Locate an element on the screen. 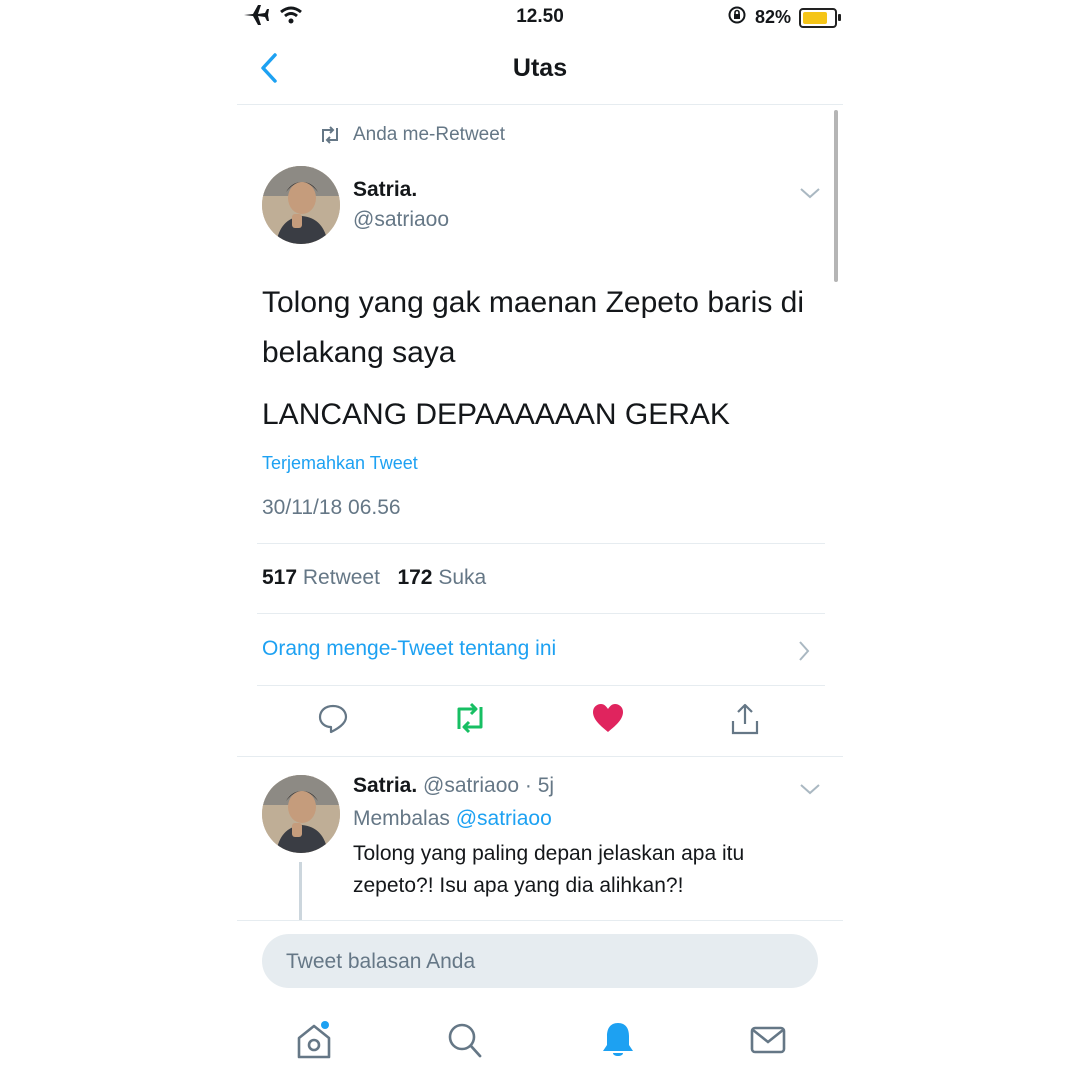 Image resolution: width=1080 pixels, height=1080 pixels. reply-menu-button is located at coordinates (810, 791).